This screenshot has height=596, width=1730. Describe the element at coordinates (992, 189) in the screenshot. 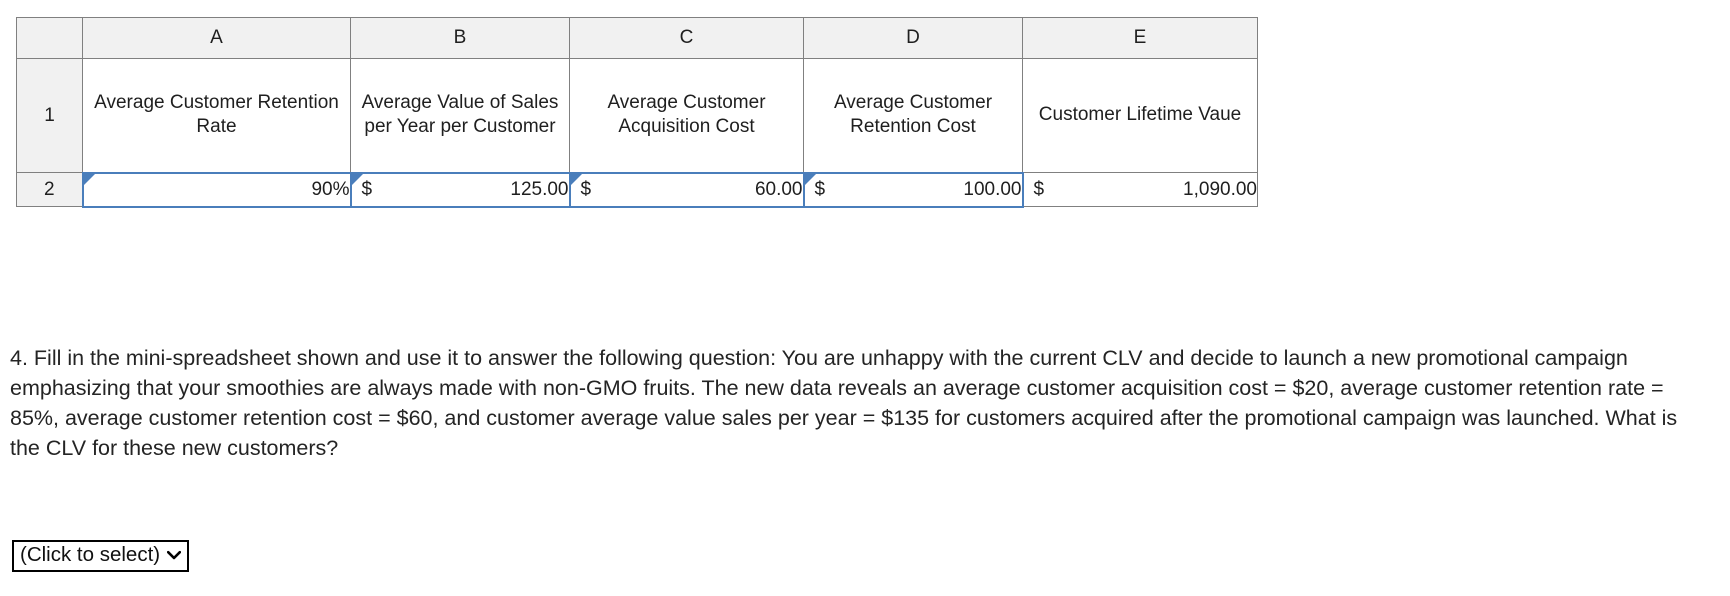

I see `cell-d2-value: 100.00` at that location.